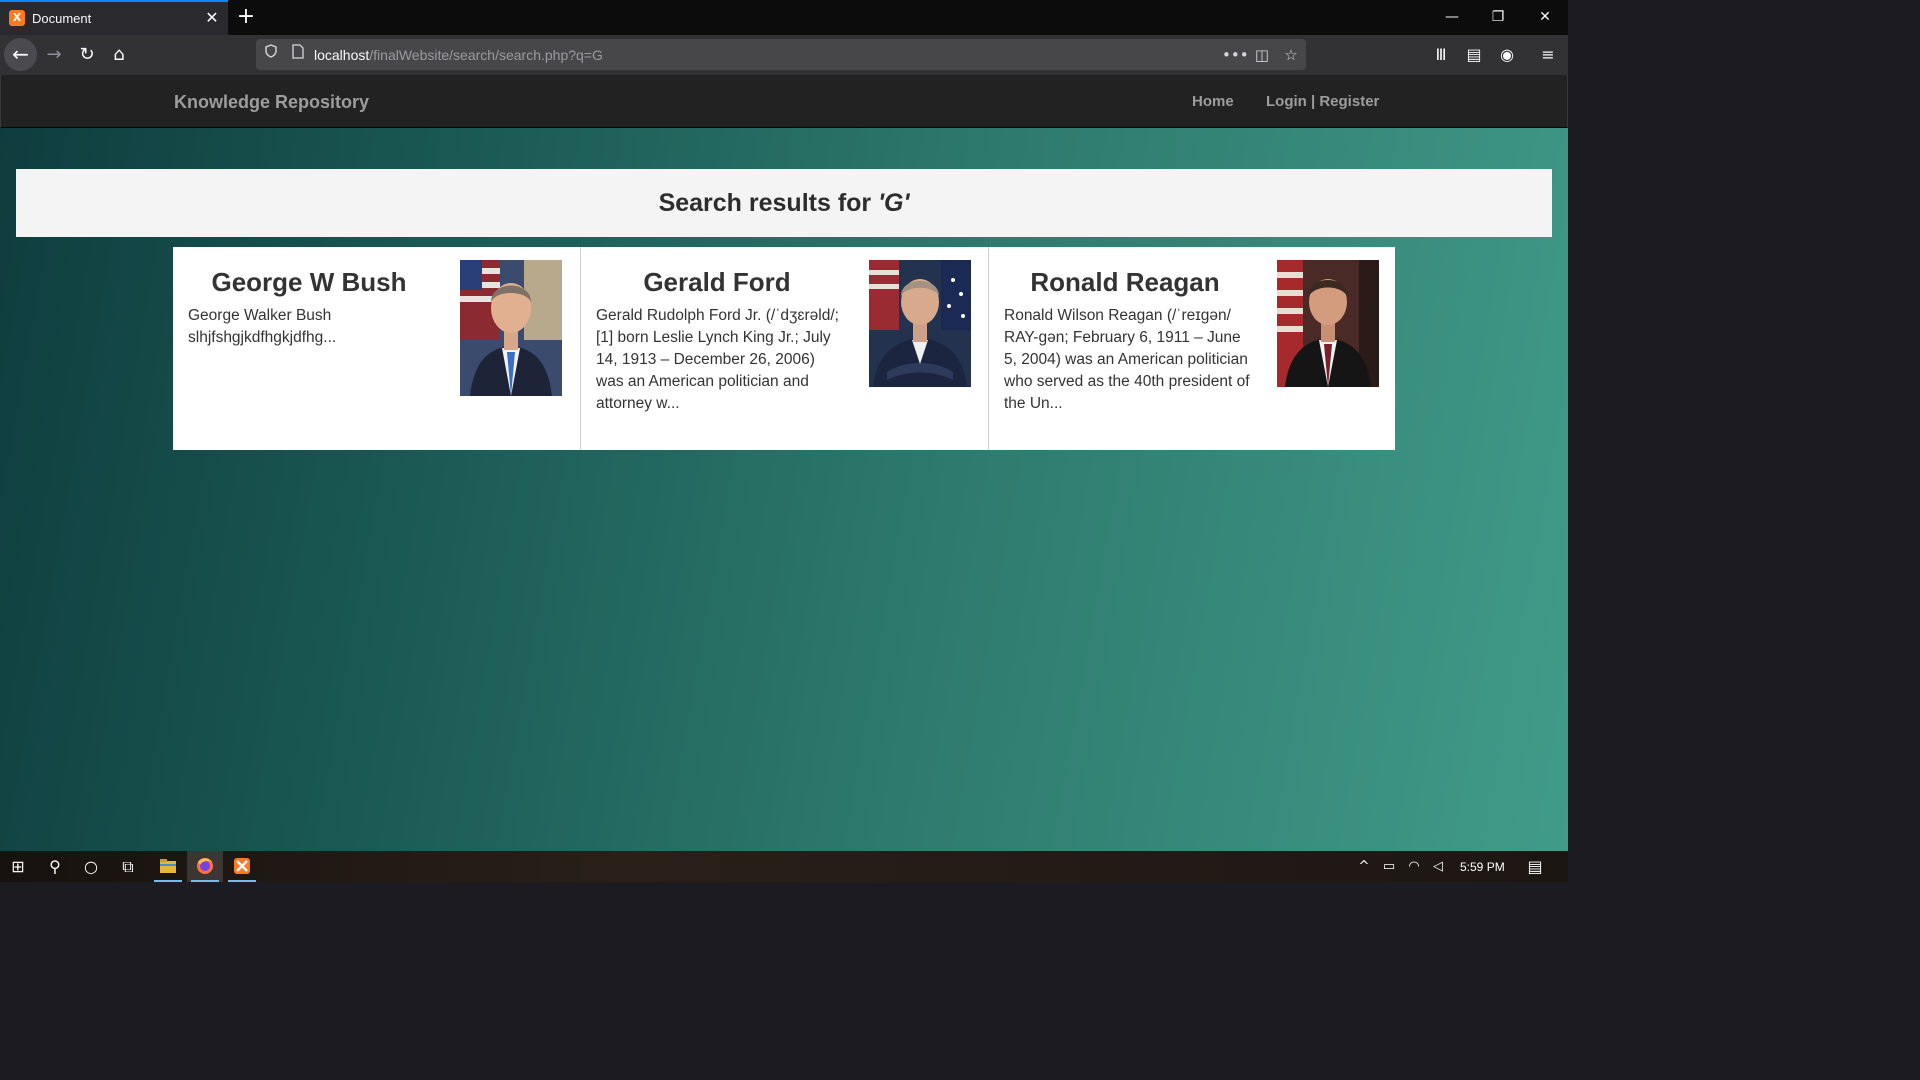 The image size is (1920, 1080). I want to click on results-title-prefix: Search results for, so click(768, 203).